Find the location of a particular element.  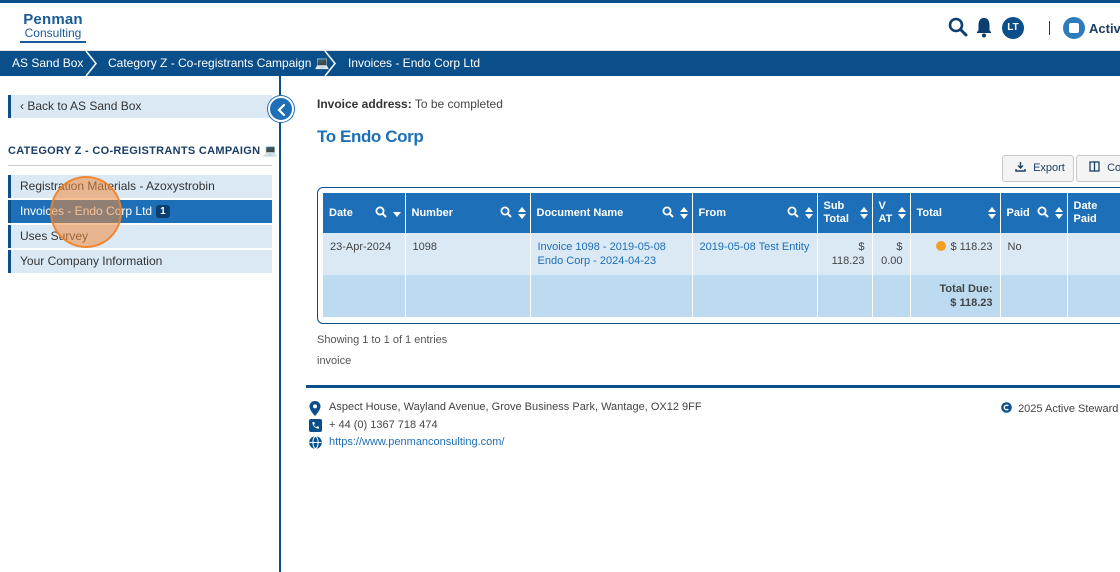

count-badge: 1 is located at coordinates (163, 211).